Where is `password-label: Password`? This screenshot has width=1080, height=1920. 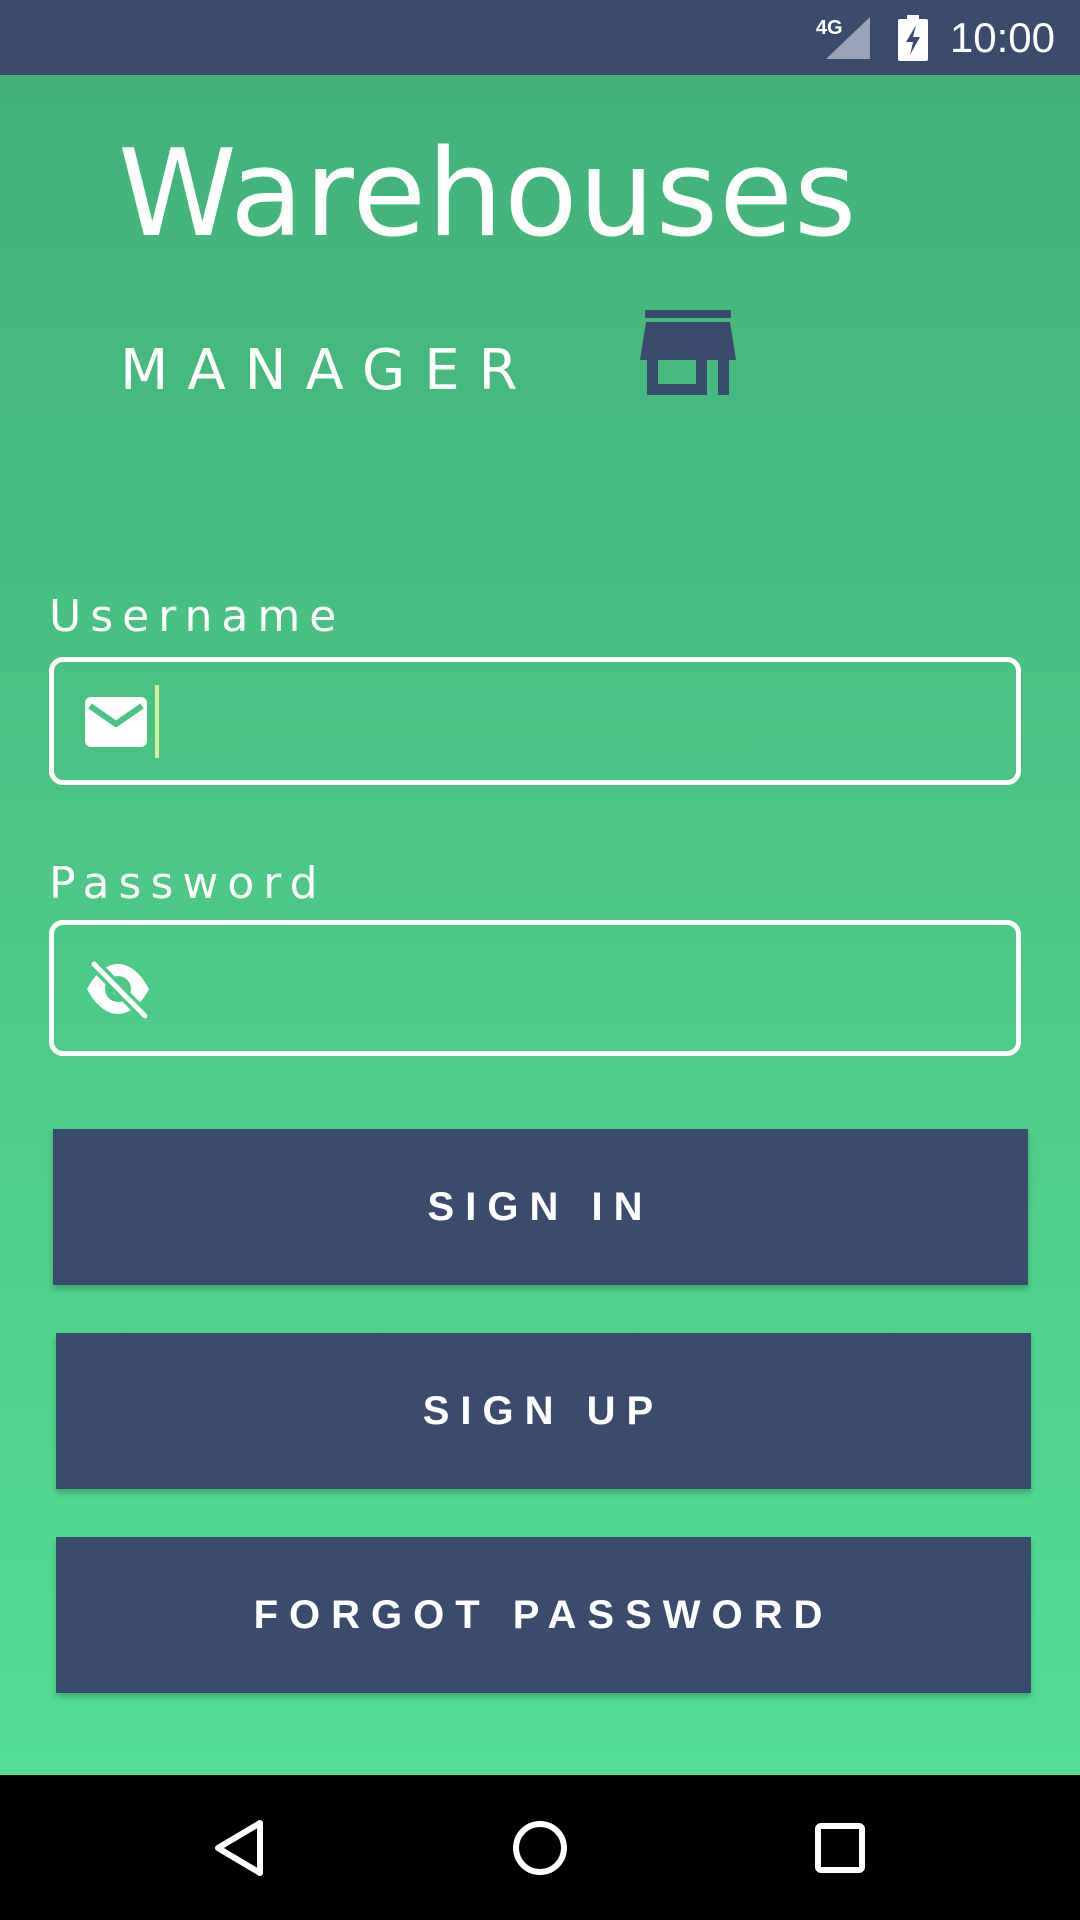 password-label: Password is located at coordinates (188, 883).